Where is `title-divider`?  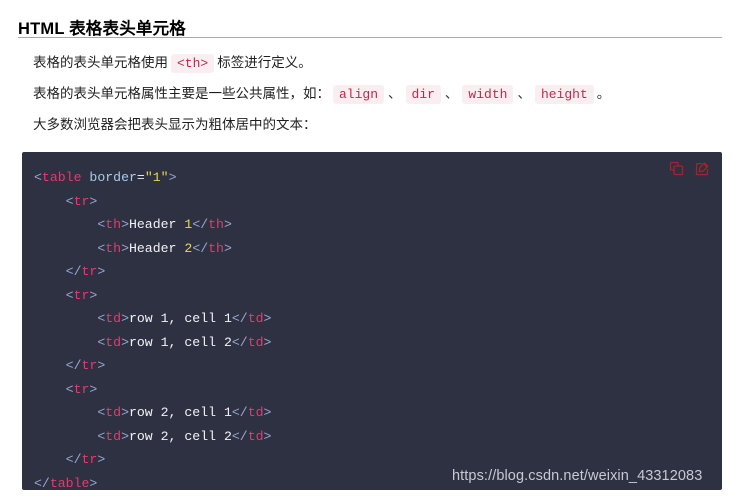 title-divider is located at coordinates (370, 37).